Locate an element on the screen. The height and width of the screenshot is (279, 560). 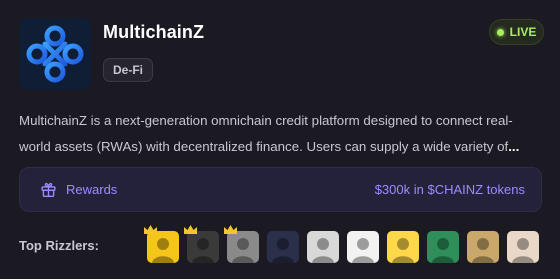
rewards-label: Rewards is located at coordinates (92, 189).